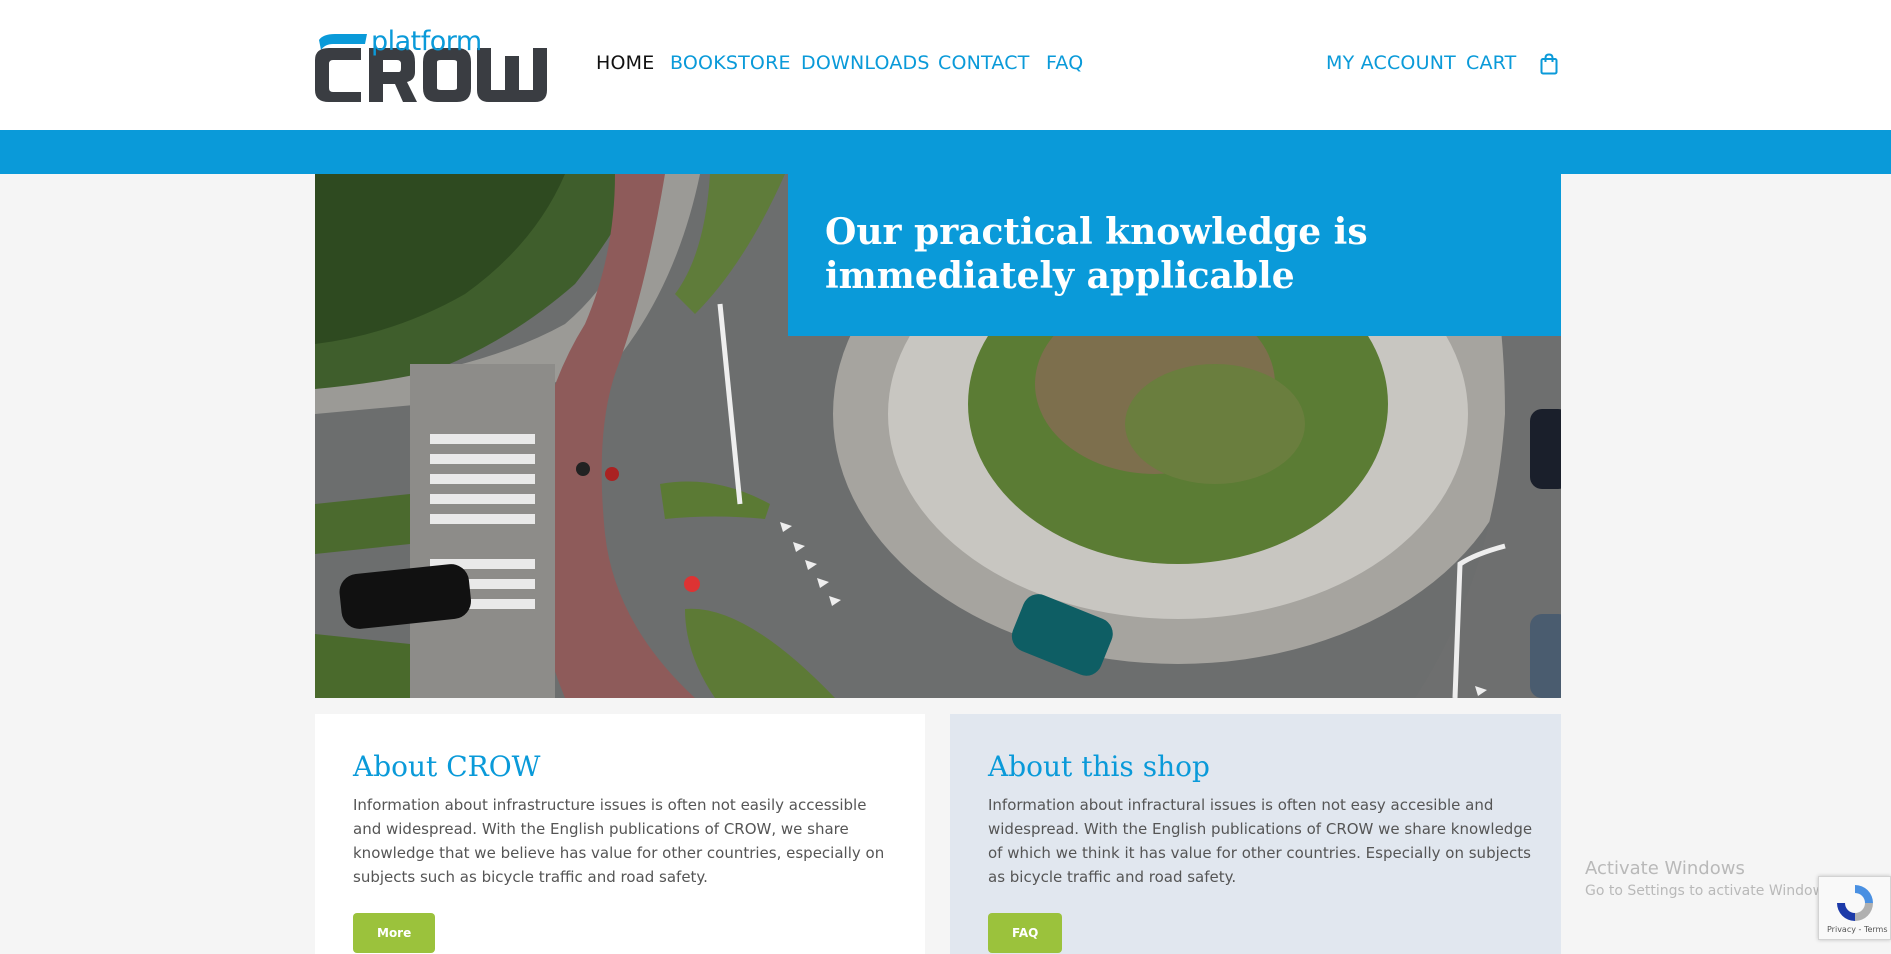  I want to click on about-shop-title: About this shop, so click(1099, 766).